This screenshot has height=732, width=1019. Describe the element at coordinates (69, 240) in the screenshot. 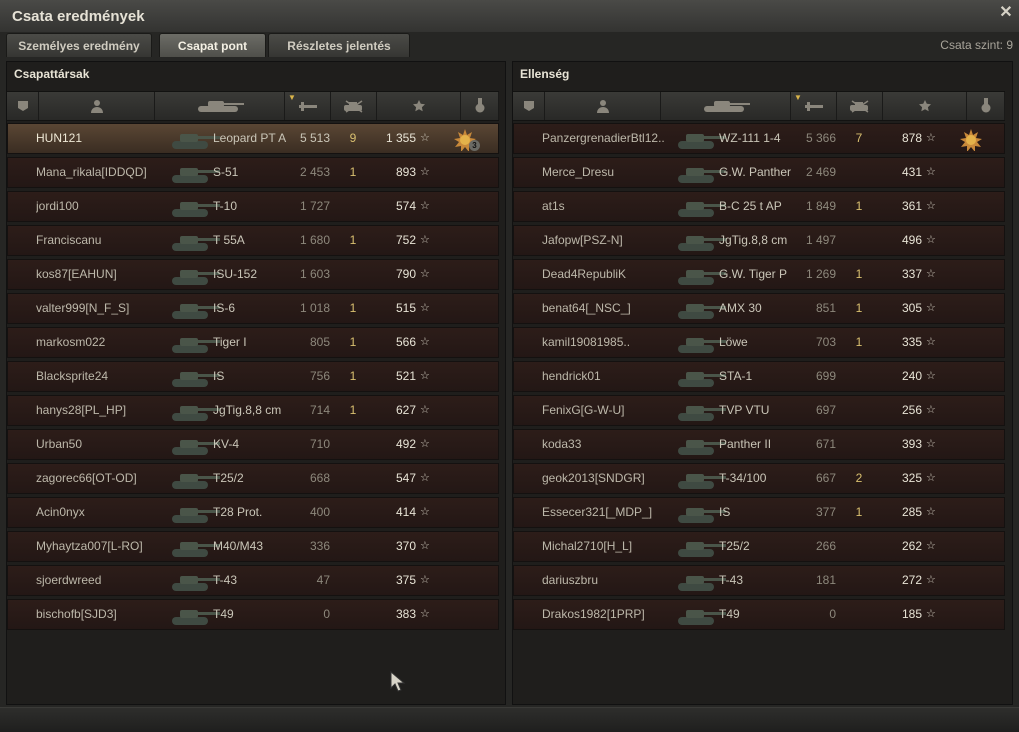

I see `player-name: Franciscanu` at that location.